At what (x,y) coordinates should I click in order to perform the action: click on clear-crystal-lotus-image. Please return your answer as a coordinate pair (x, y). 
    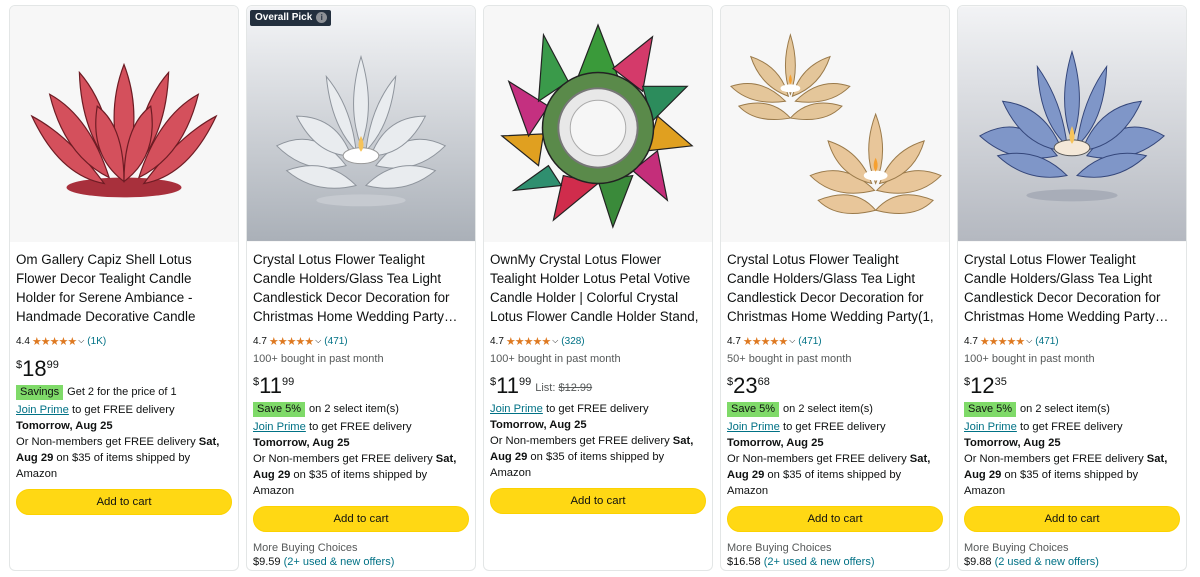
    Looking at the image, I should click on (361, 124).